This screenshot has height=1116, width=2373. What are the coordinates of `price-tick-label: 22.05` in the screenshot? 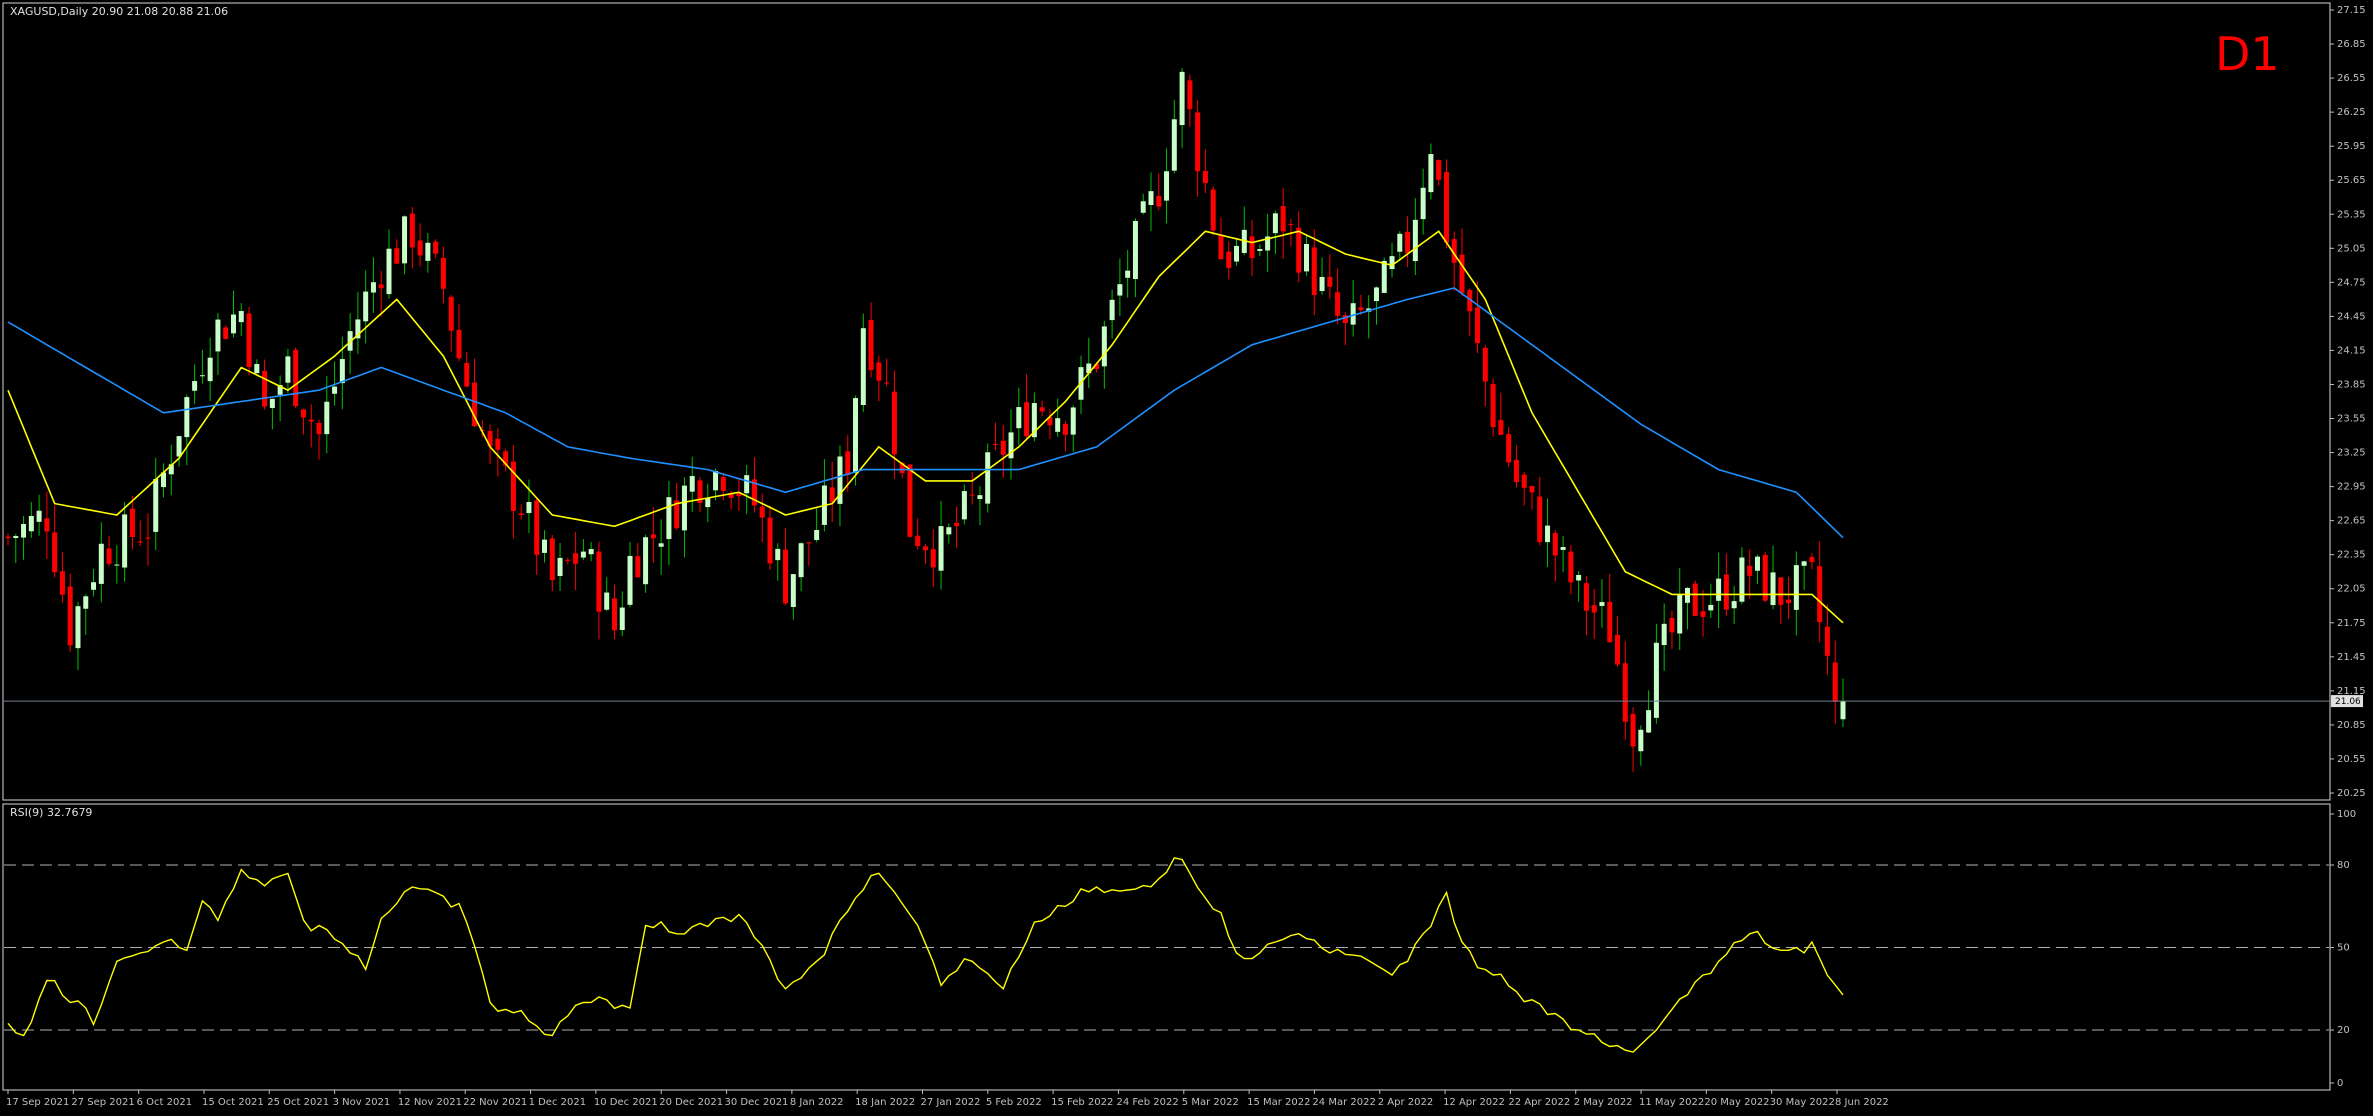 It's located at (2351, 589).